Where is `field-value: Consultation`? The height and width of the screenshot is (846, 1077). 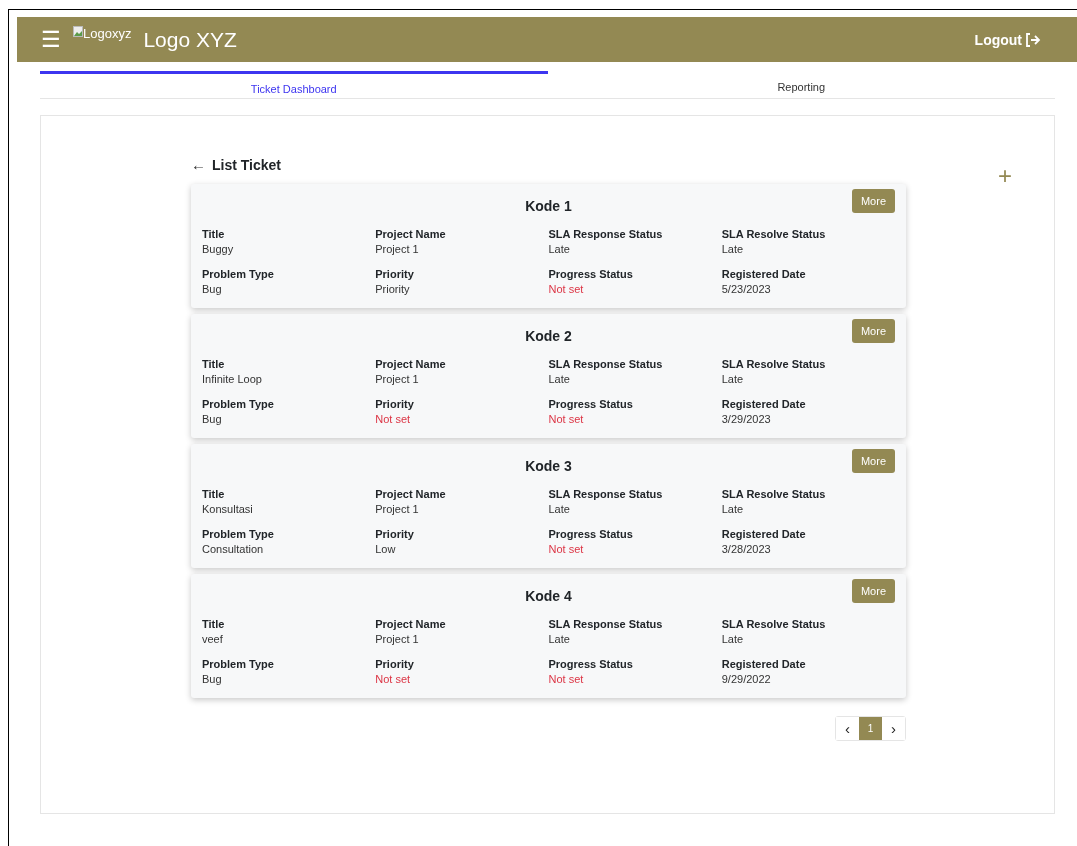
field-value: Consultation is located at coordinates (233, 549).